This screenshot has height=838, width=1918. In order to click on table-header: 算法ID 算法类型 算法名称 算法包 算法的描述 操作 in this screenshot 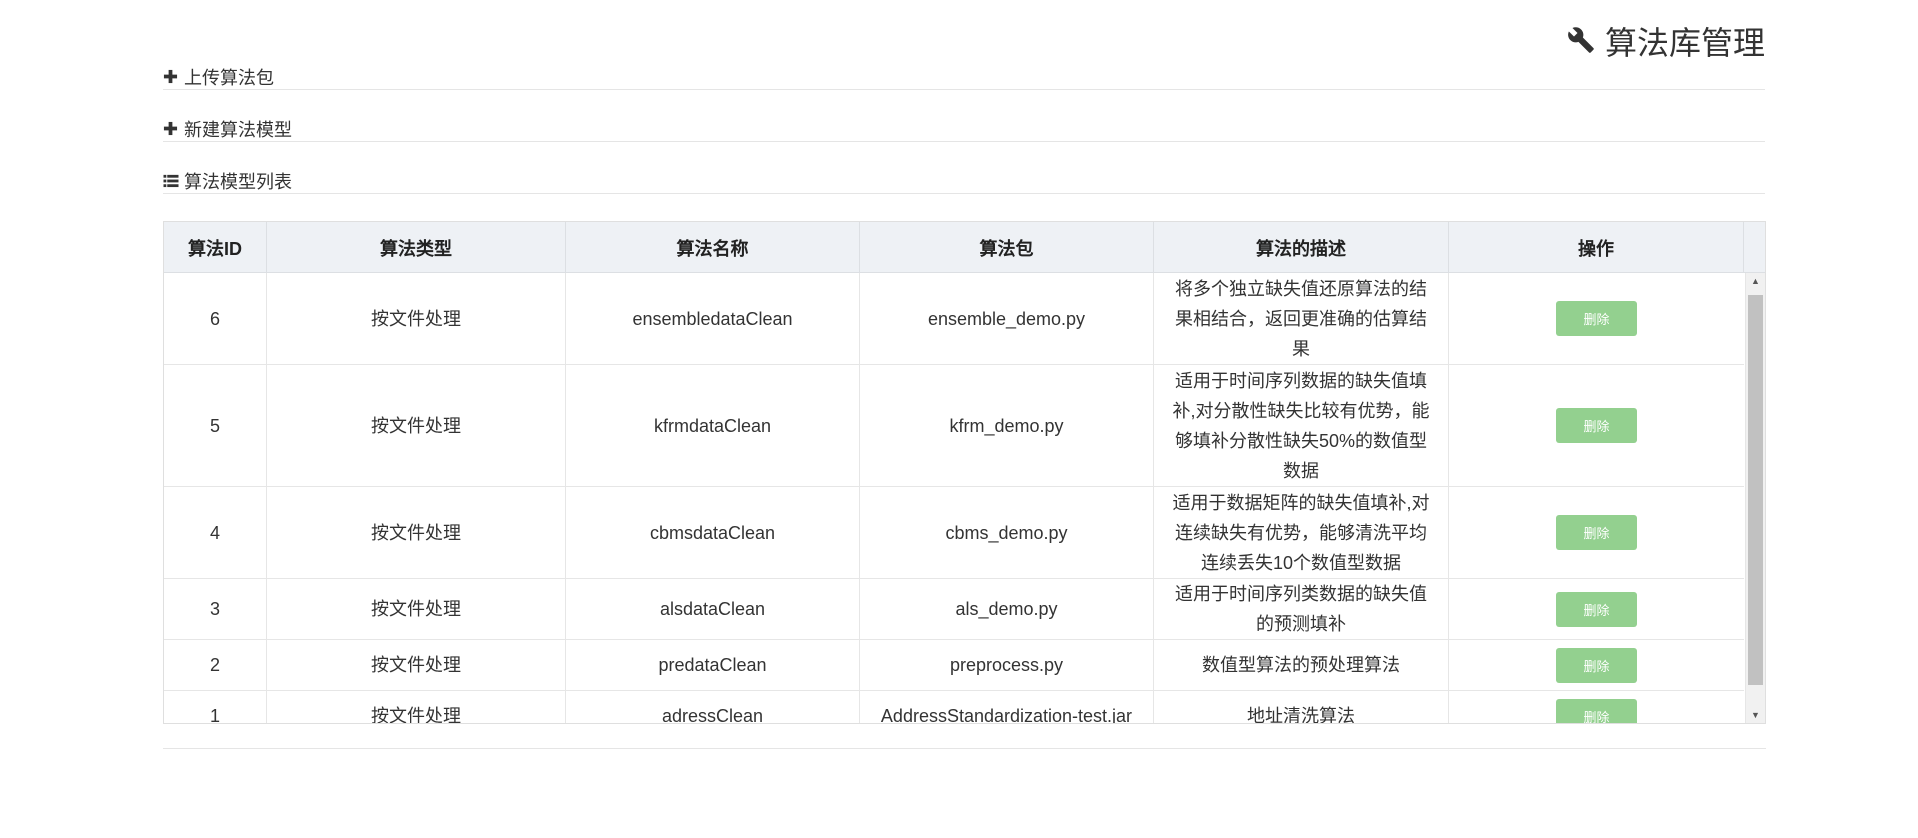, I will do `click(964, 247)`.